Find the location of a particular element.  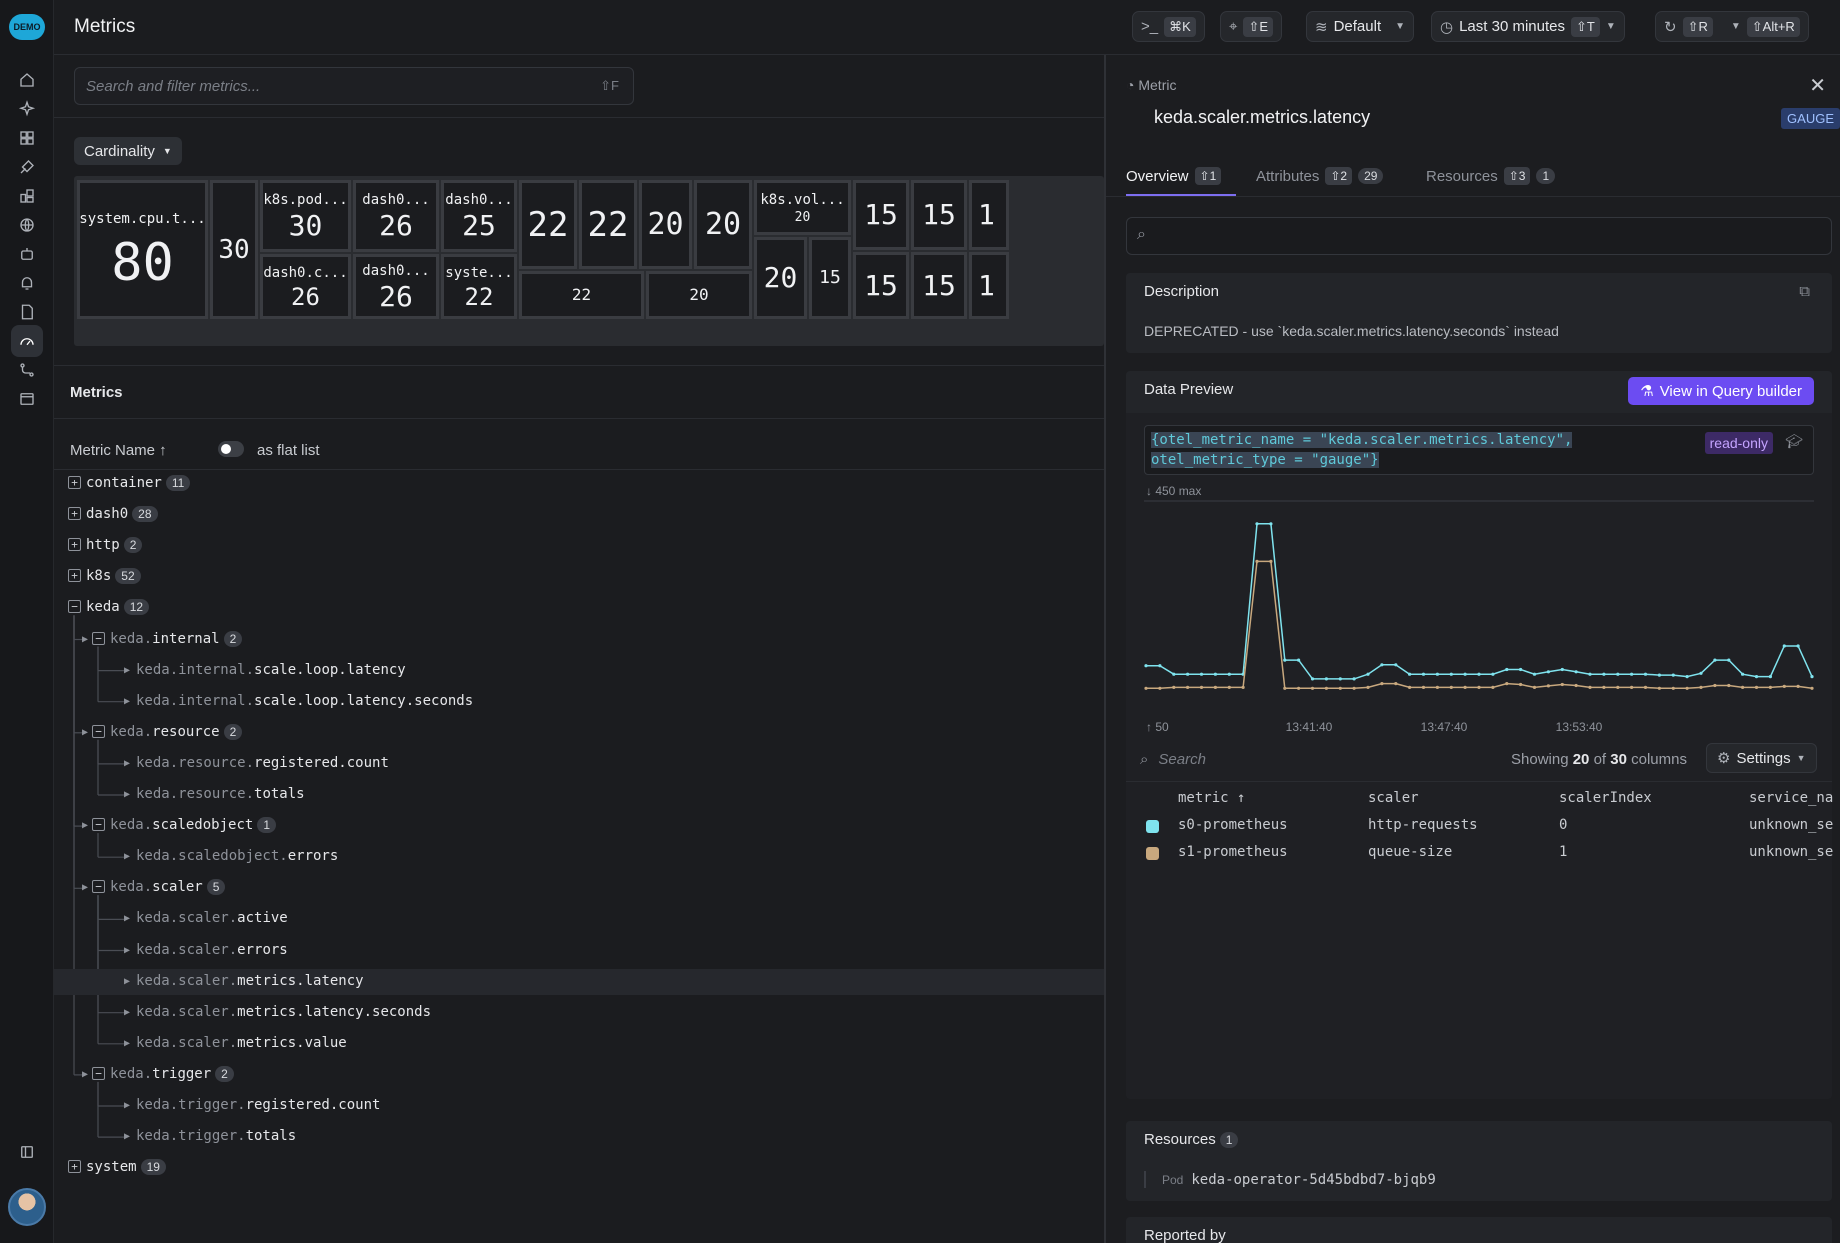

column-header-scalerindex: scalerIndex is located at coordinates (1605, 798).